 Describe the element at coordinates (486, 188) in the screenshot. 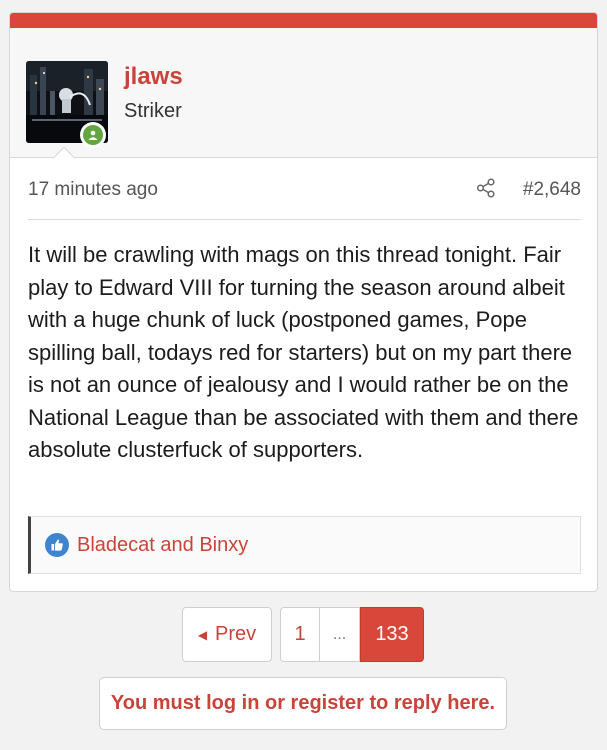

I see `share-icon` at that location.